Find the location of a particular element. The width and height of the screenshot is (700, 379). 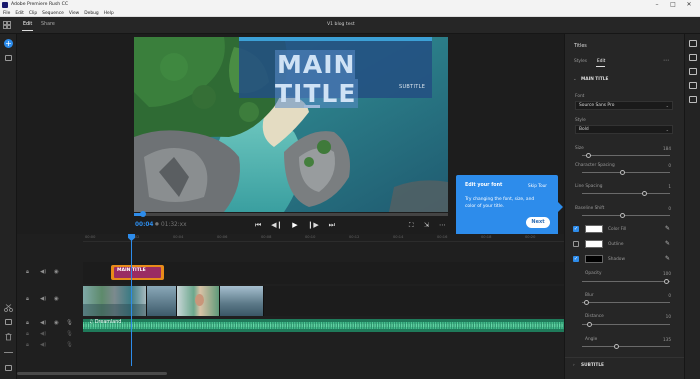

next-button: Next is located at coordinates (538, 222).